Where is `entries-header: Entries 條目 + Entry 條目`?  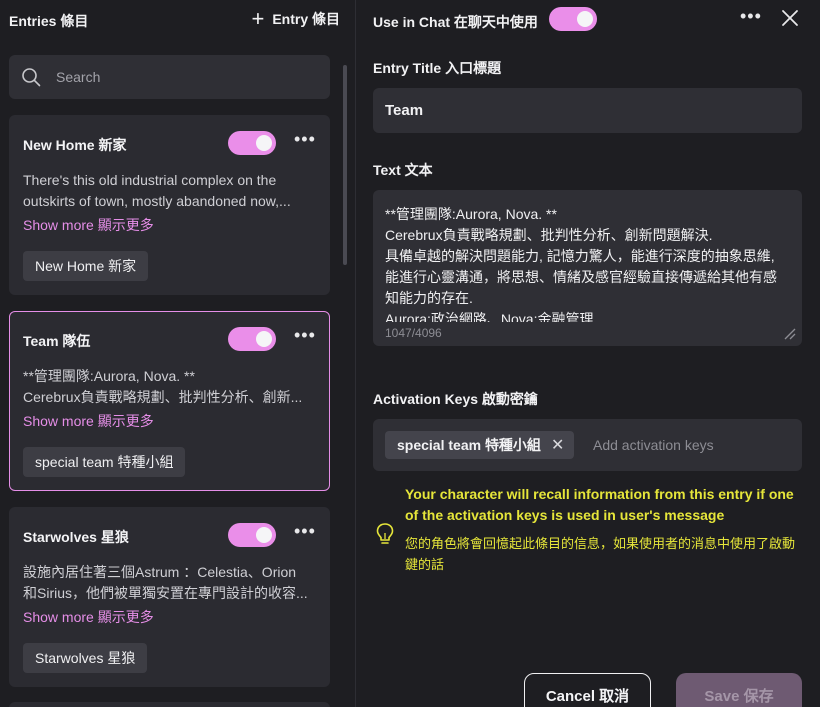 entries-header: Entries 條目 + Entry 條目 is located at coordinates (177, 20).